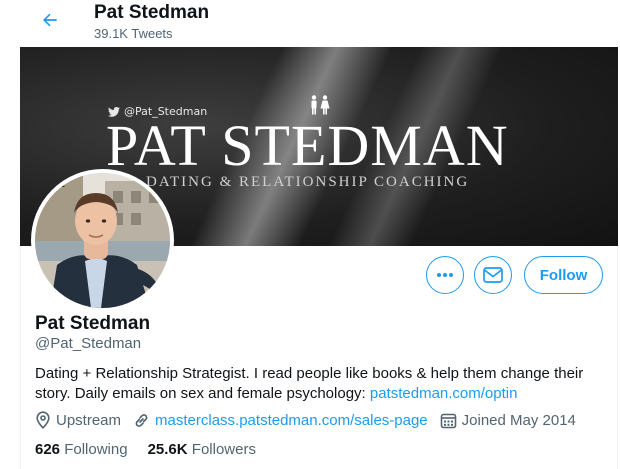  I want to click on profile-stats: 626 Following 25.6K Followers, so click(155, 449).